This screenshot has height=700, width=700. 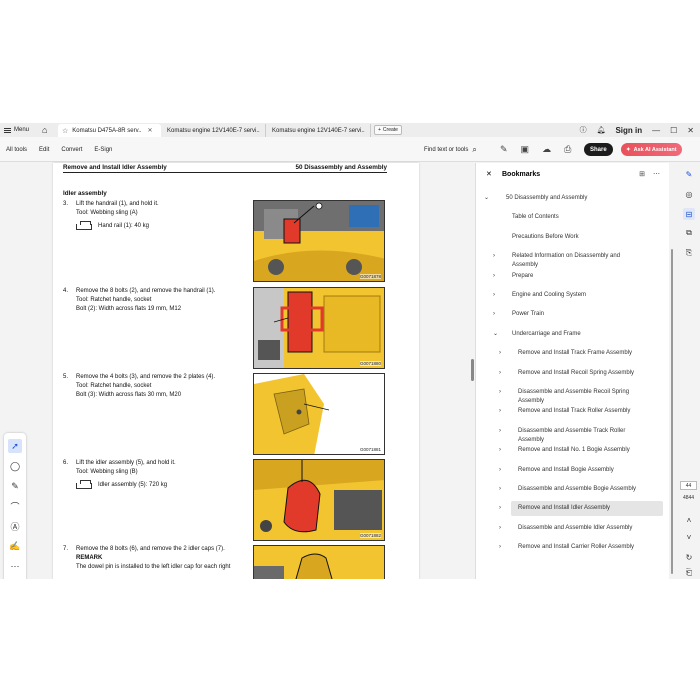 What do you see at coordinates (535, 149) in the screenshot?
I see `toolbar-icons: ✎ ▣ ☁ ⎙` at bounding box center [535, 149].